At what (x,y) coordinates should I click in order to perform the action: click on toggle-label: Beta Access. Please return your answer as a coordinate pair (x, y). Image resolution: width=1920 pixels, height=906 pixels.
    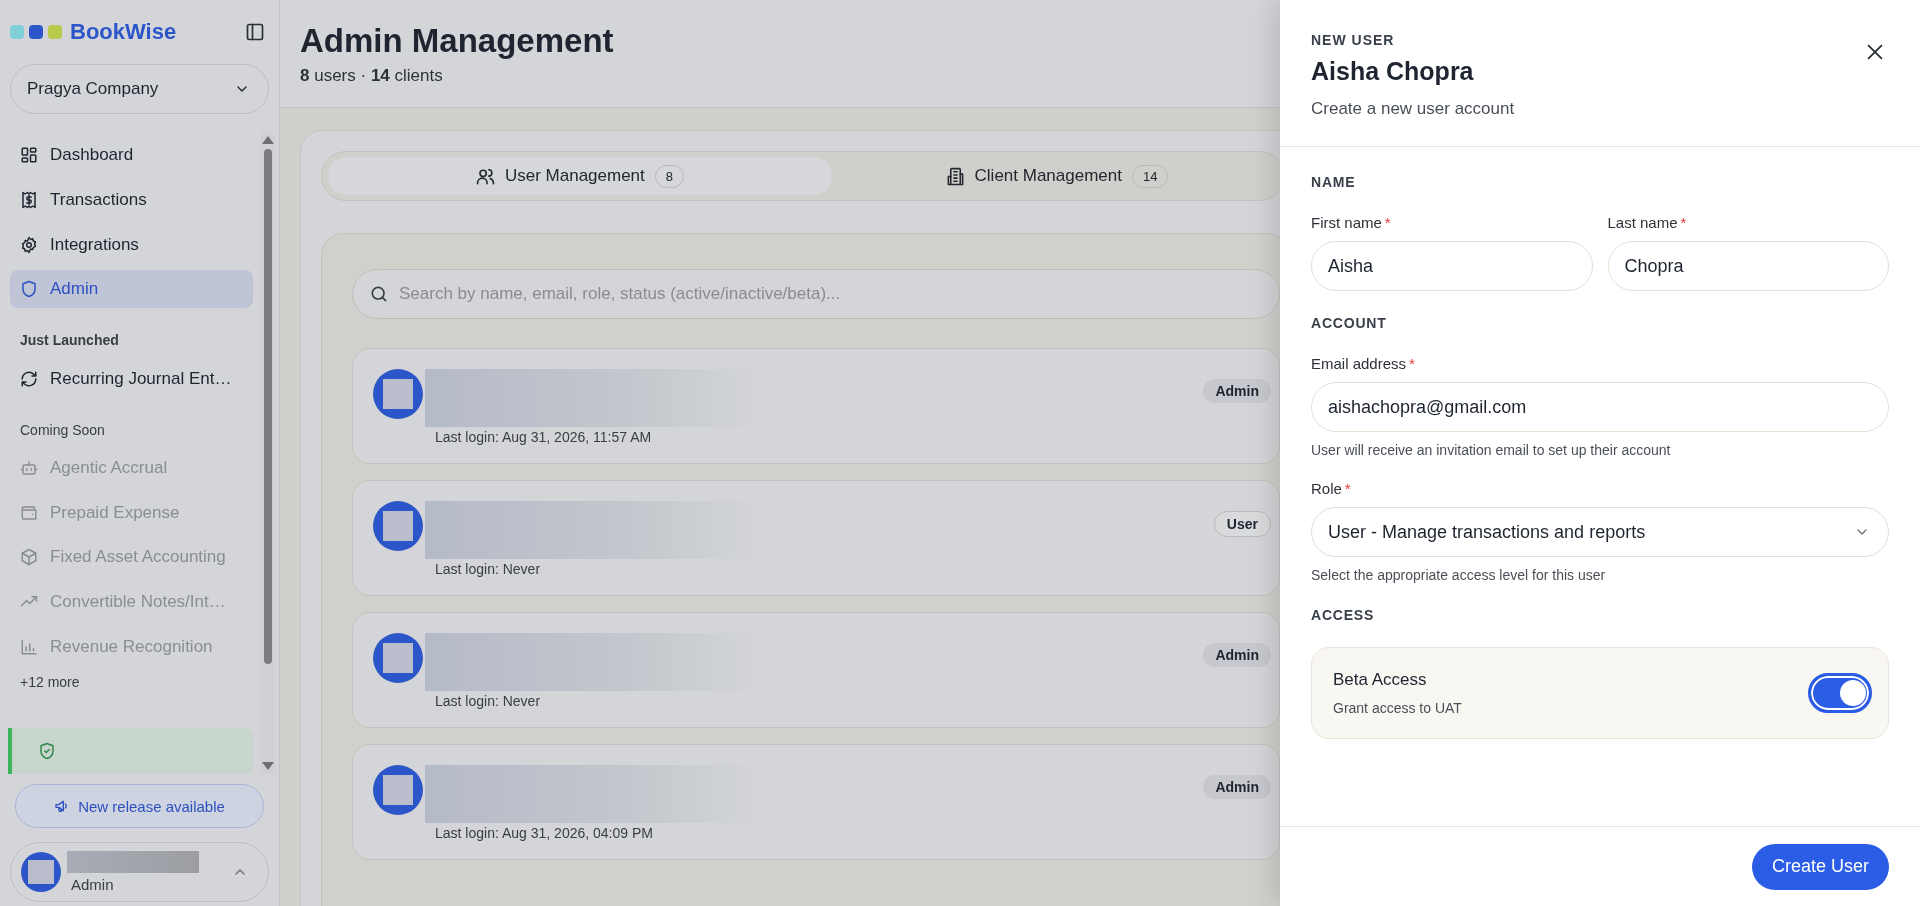
    Looking at the image, I should click on (1380, 680).